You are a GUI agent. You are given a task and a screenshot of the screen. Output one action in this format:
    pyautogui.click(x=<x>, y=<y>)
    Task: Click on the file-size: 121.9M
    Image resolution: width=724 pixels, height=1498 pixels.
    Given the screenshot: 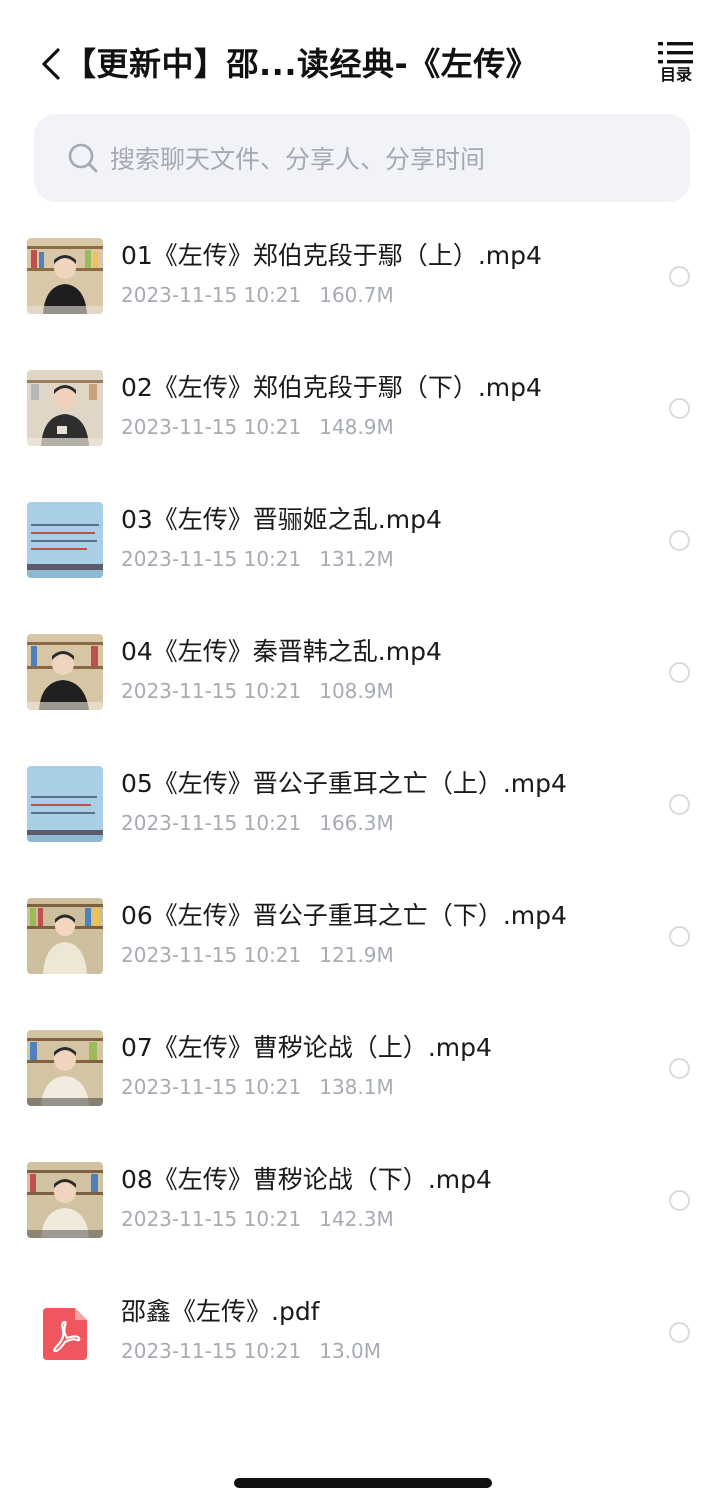 What is the action you would take?
    pyautogui.click(x=356, y=955)
    